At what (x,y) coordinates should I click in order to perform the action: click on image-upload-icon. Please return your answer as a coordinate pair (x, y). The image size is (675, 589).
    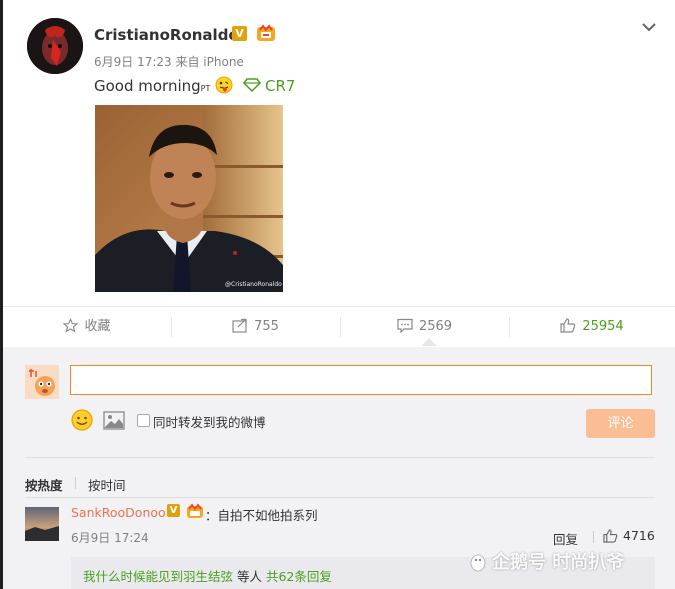
    Looking at the image, I should click on (114, 420).